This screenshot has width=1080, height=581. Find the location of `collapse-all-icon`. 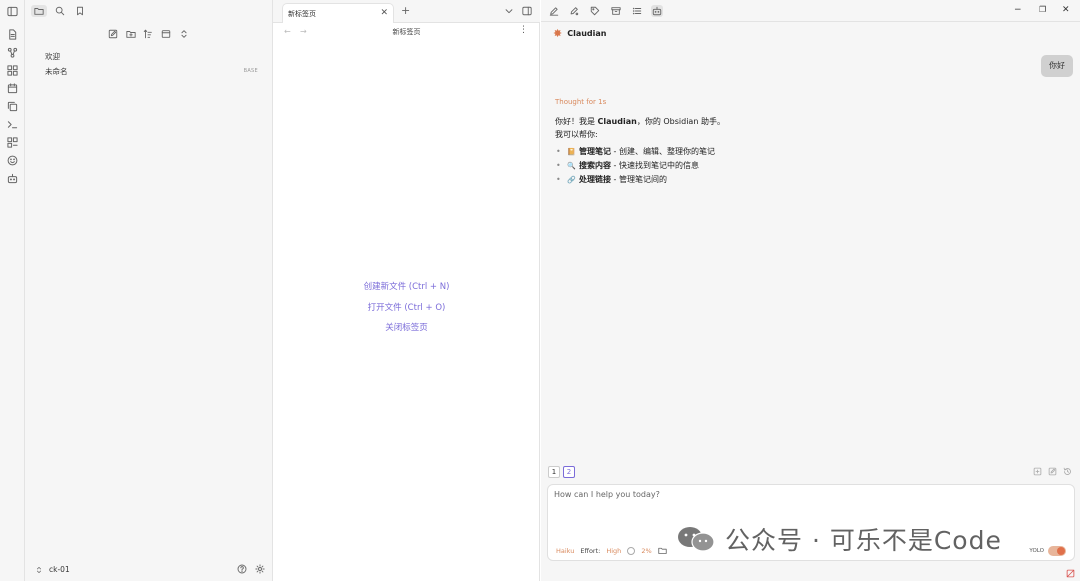

collapse-all-icon is located at coordinates (166, 34).